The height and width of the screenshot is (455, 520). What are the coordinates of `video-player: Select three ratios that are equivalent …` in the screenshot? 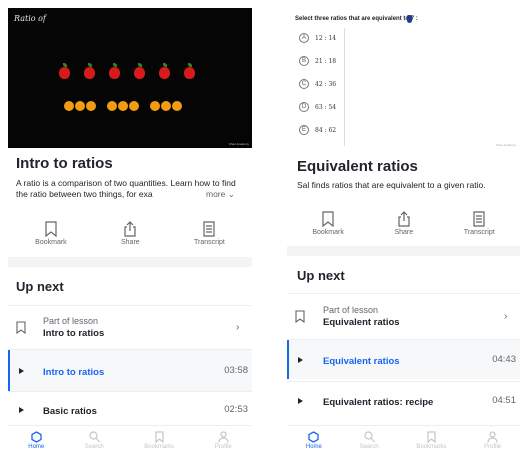 It's located at (403, 79).